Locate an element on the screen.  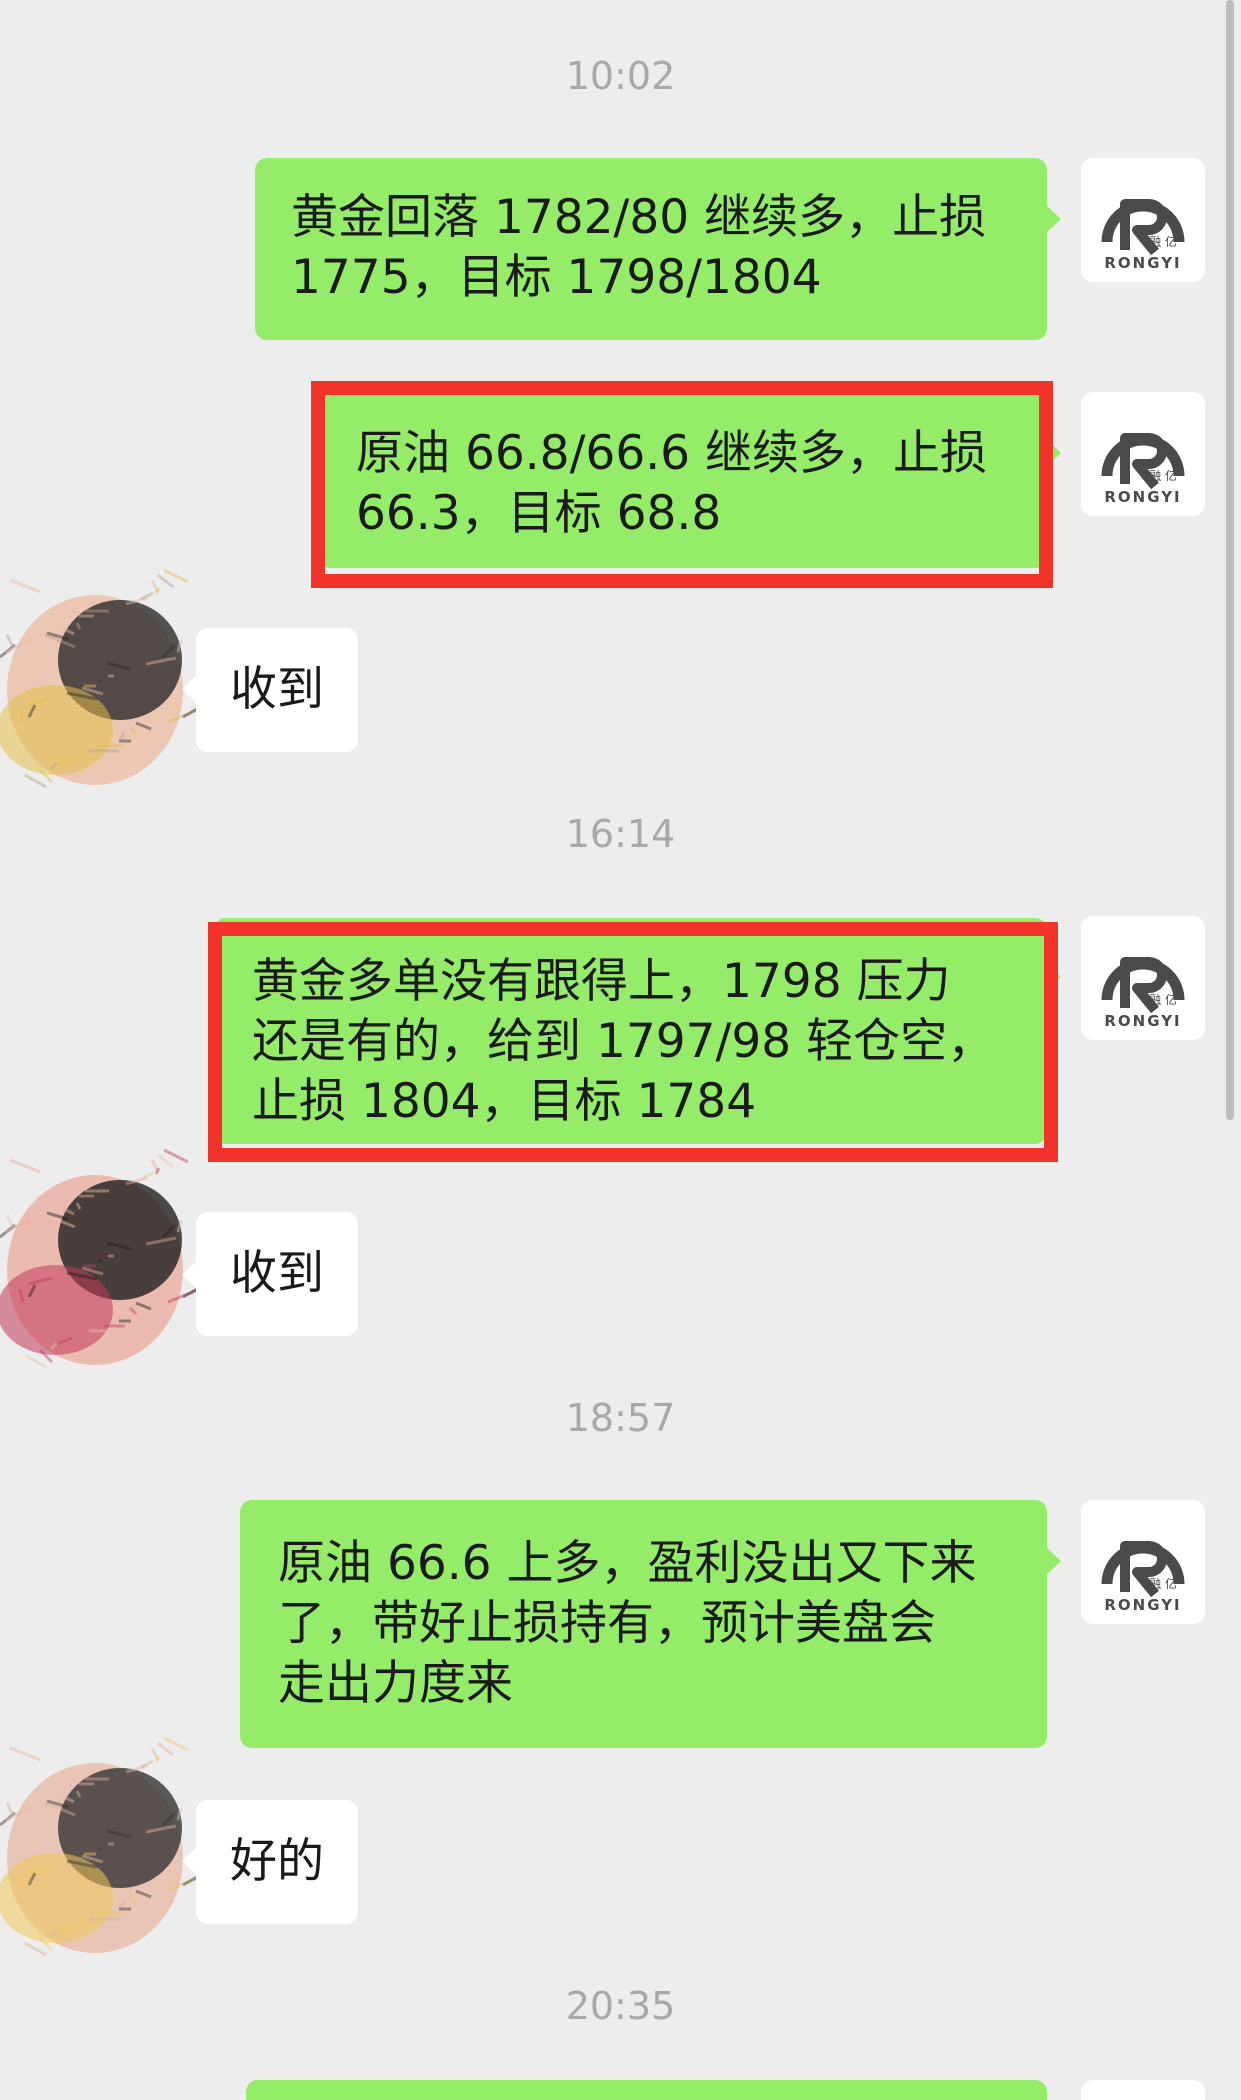
scrollbar is located at coordinates (1230, 560).